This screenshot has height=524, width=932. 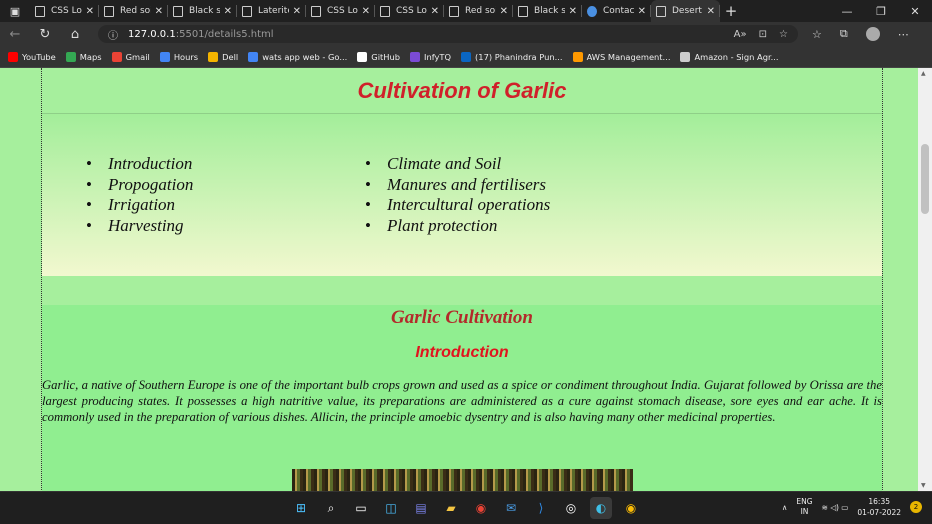 What do you see at coordinates (740, 34) in the screenshot?
I see `read-aloud-icon: A»` at bounding box center [740, 34].